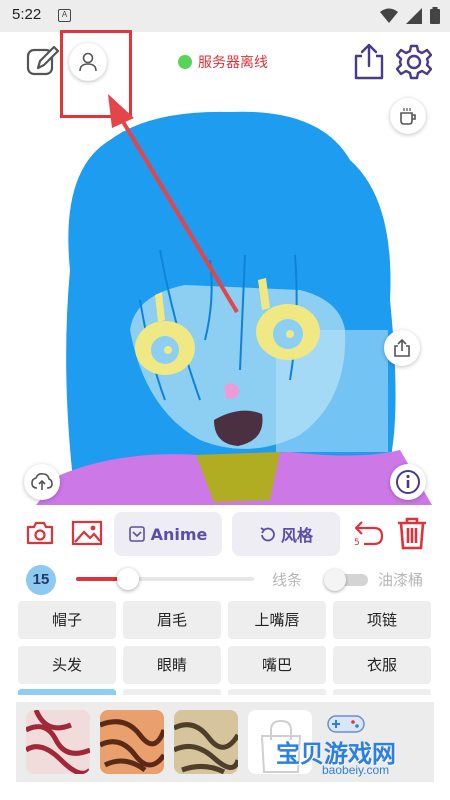 The width and height of the screenshot is (450, 800). Describe the element at coordinates (179, 534) in the screenshot. I see `anime-label: Anime` at that location.